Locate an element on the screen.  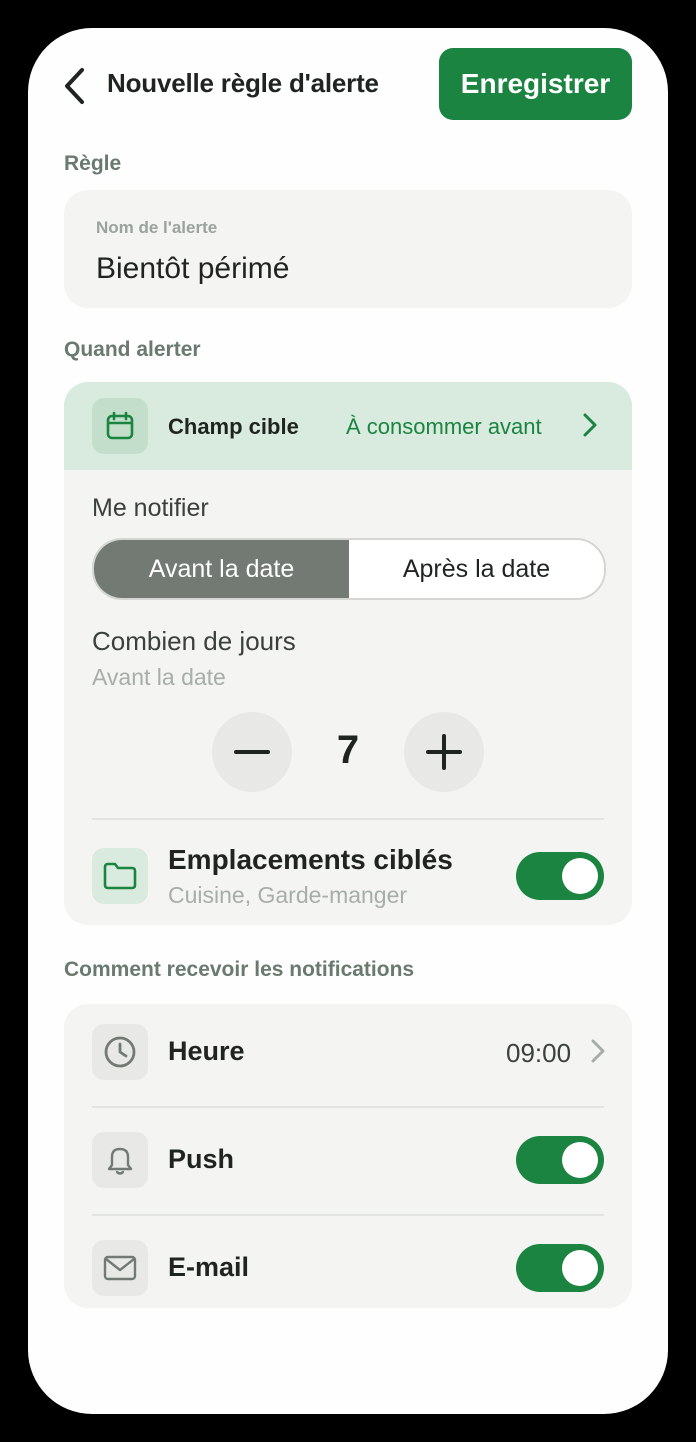
calendar-icon is located at coordinates (120, 426).